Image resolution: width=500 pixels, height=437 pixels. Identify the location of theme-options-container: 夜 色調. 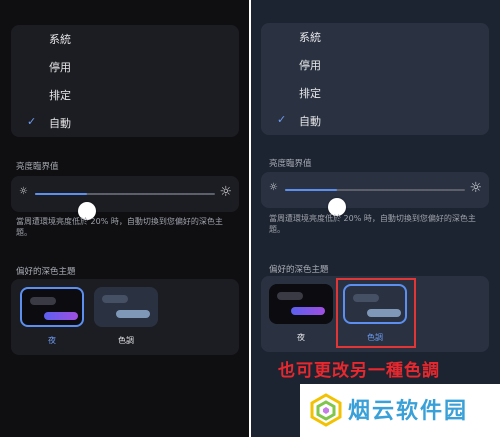
(125, 317).